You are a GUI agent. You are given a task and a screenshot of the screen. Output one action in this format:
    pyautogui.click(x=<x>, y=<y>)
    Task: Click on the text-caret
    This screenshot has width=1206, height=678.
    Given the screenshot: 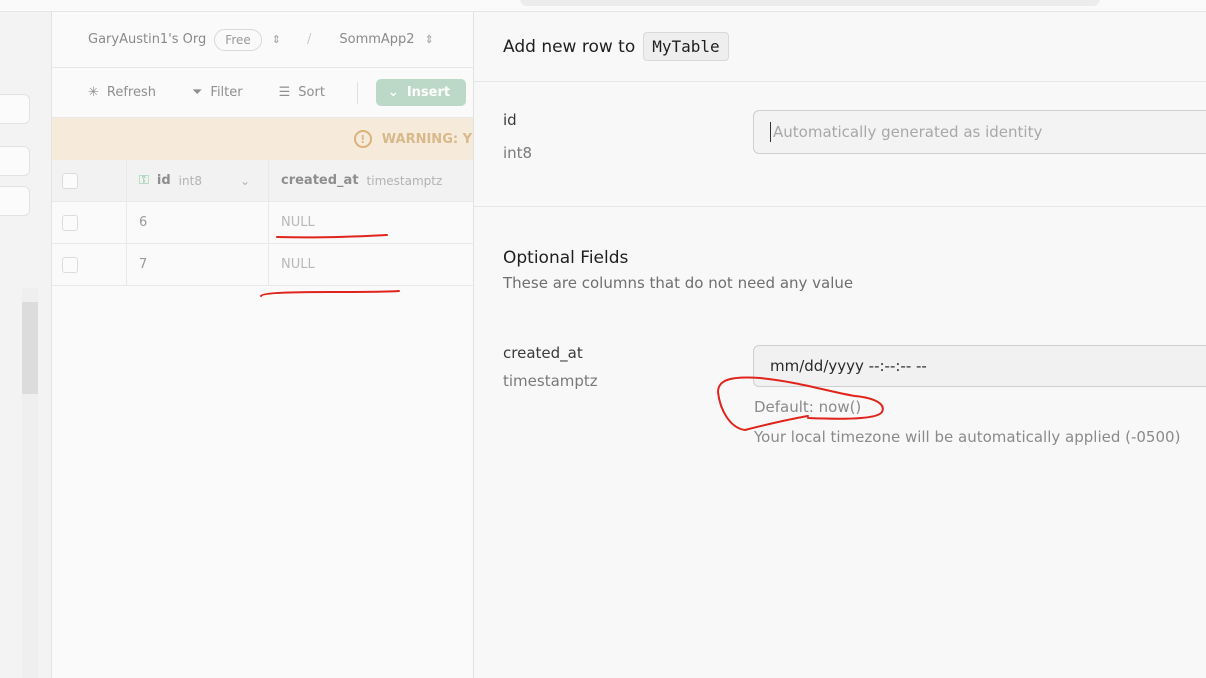 What is the action you would take?
    pyautogui.click(x=770, y=132)
    